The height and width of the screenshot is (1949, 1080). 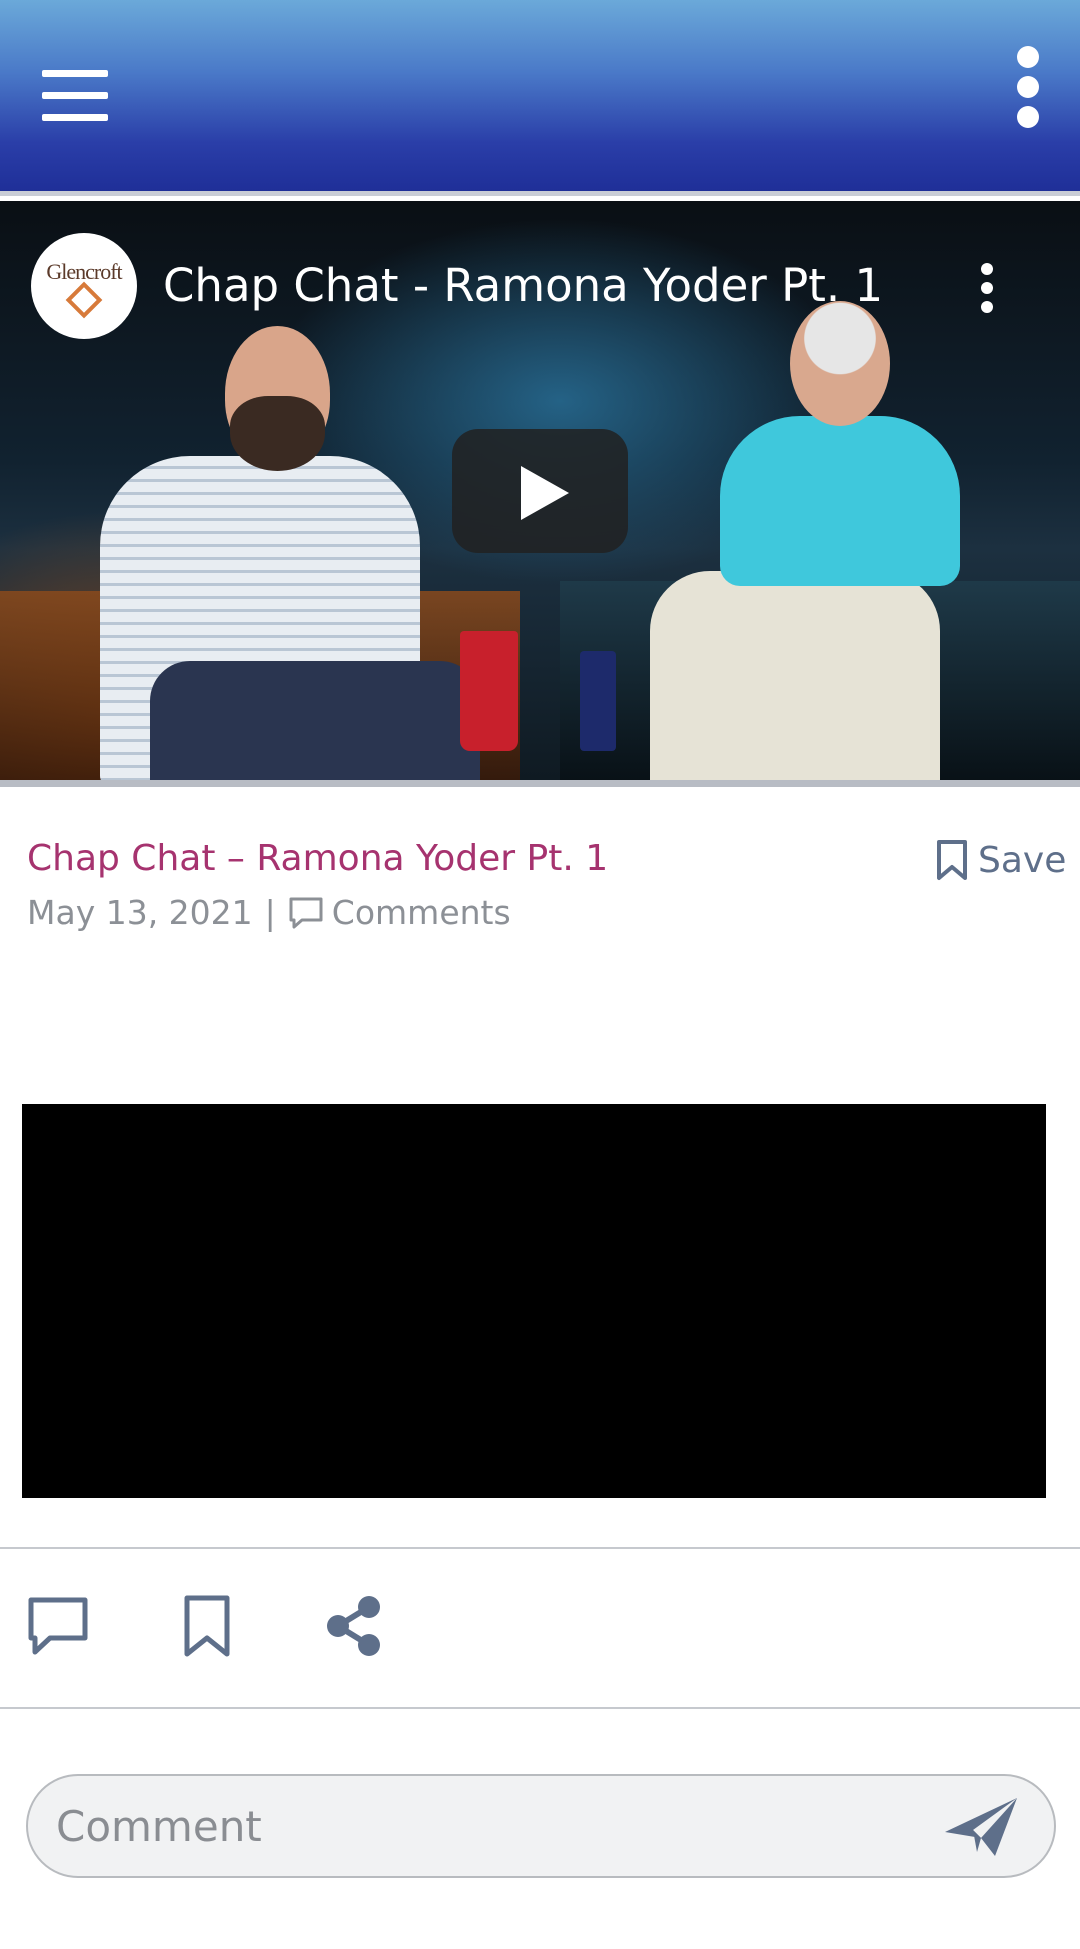 I want to click on comments-link: Comments, so click(x=399, y=912).